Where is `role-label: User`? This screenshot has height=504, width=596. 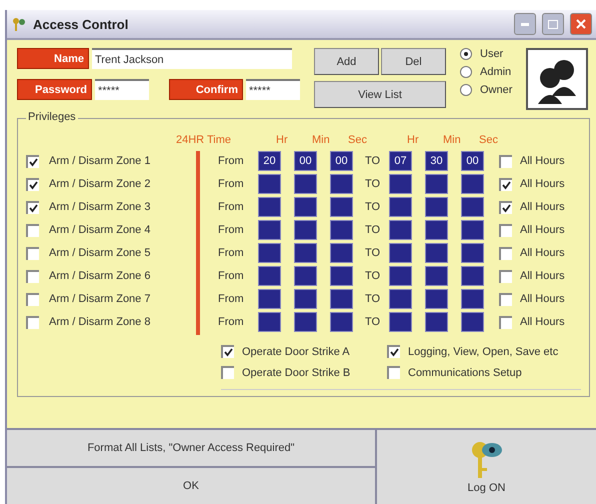
role-label: User is located at coordinates (492, 54).